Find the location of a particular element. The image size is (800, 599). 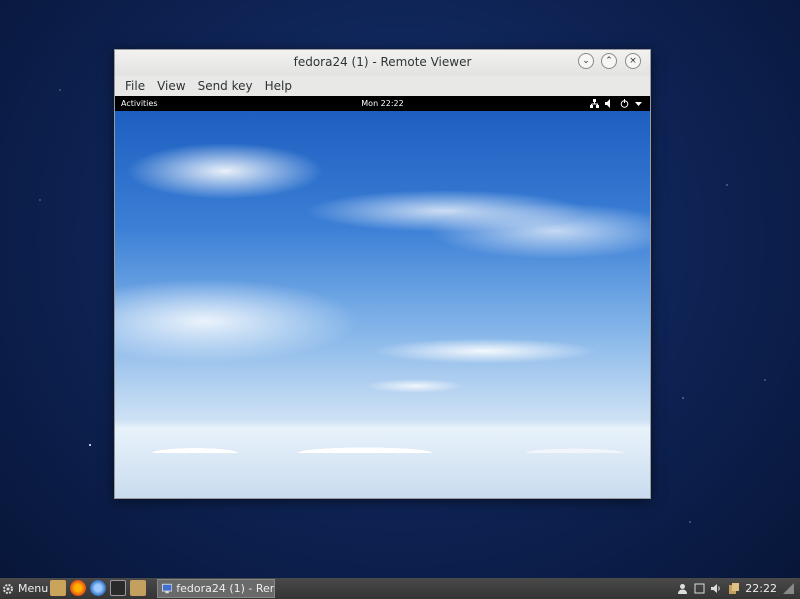

user-icon is located at coordinates (682, 588).